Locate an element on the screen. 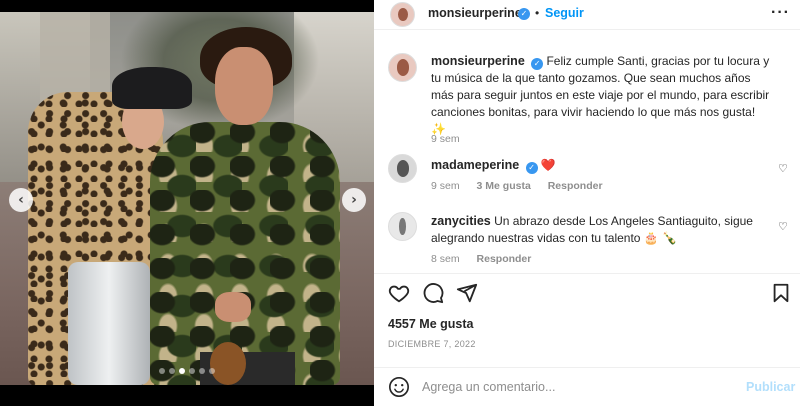 The width and height of the screenshot is (800, 406). caption-avatar is located at coordinates (402, 67).